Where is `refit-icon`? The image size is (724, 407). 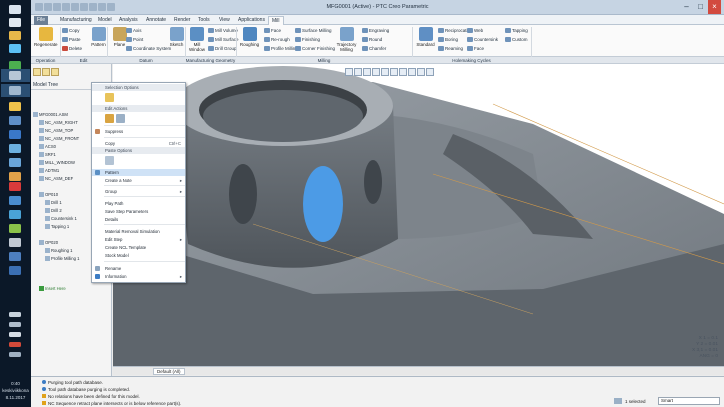
refit-icon is located at coordinates (349, 72).